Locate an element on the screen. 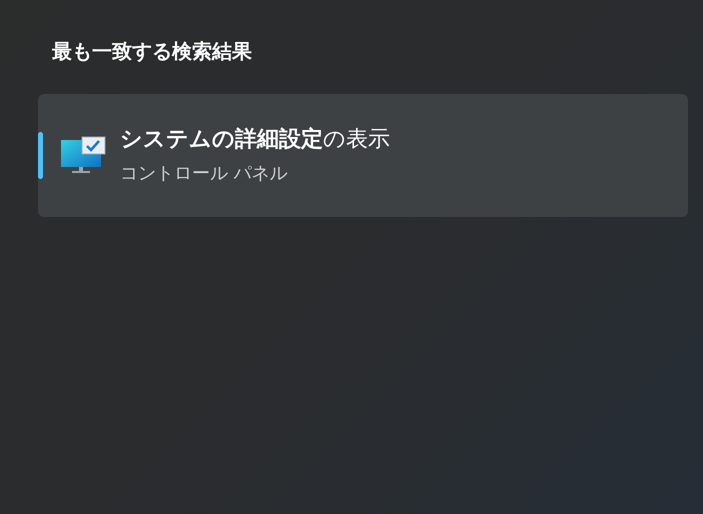 The image size is (703, 514). result-subtitle: コントロール パネル is located at coordinates (204, 174).